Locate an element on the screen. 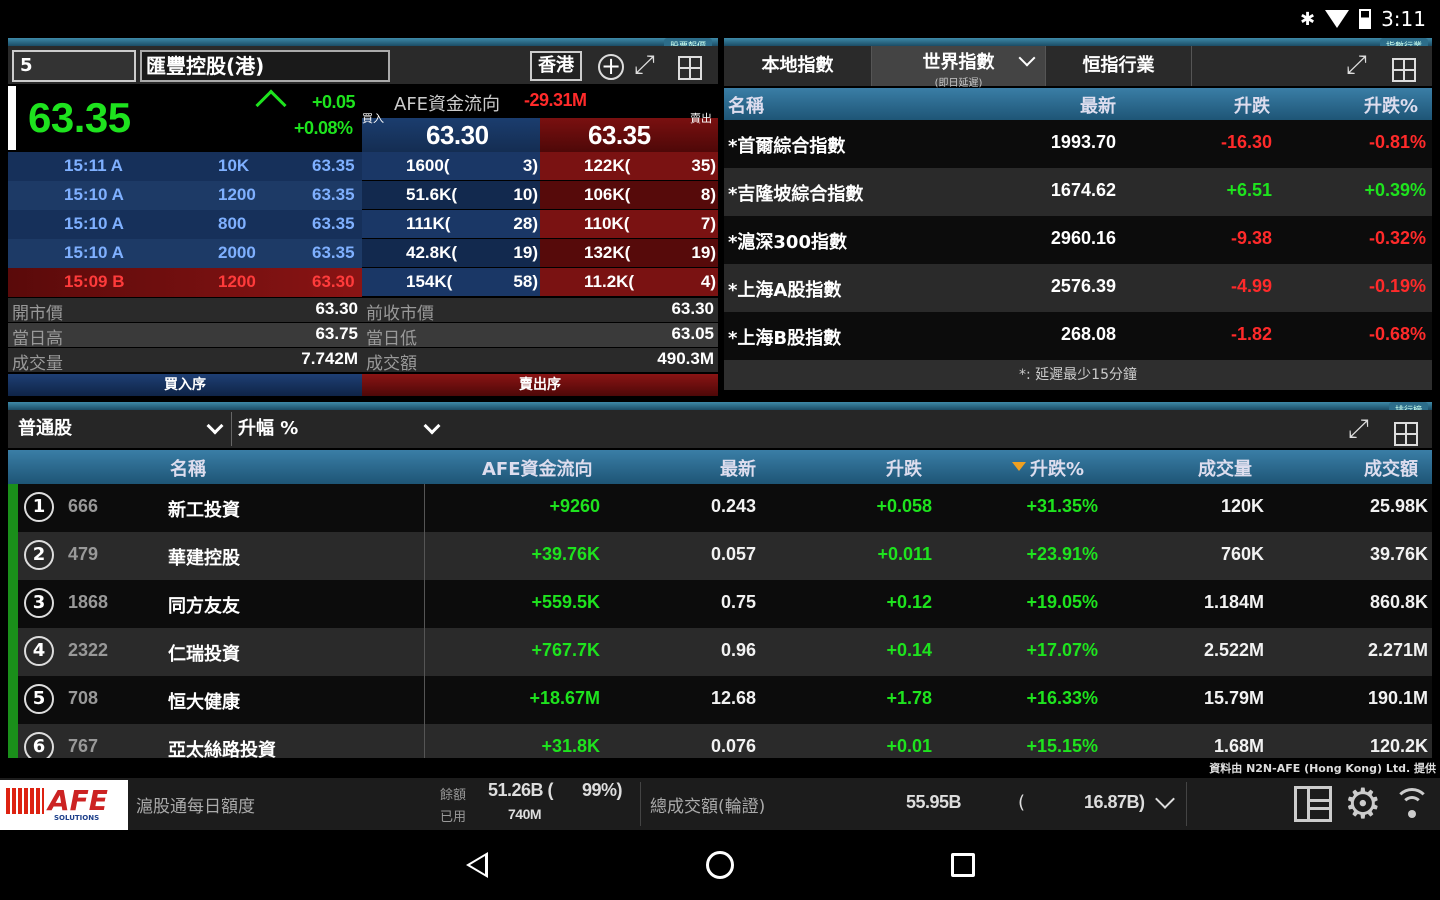 This screenshot has height=900, width=1440. recents-icon is located at coordinates (963, 865).